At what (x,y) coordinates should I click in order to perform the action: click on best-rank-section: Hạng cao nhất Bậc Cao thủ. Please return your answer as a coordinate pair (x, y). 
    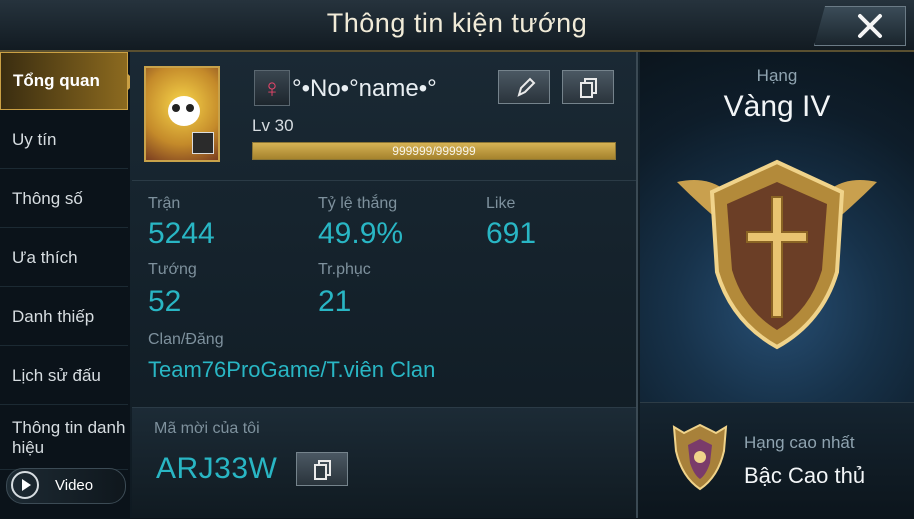
    Looking at the image, I should click on (777, 460).